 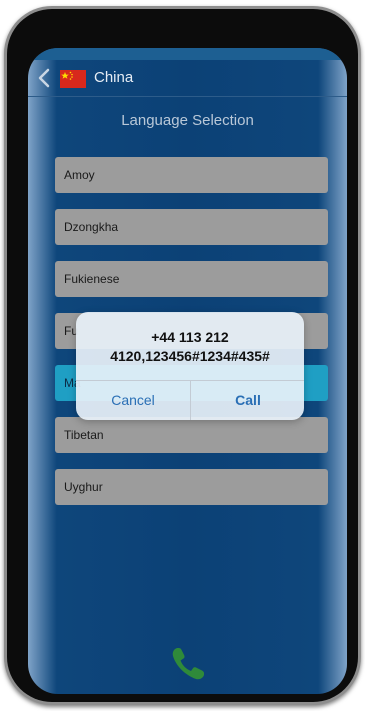 What do you see at coordinates (73, 79) in the screenshot?
I see `china-flag-icon` at bounding box center [73, 79].